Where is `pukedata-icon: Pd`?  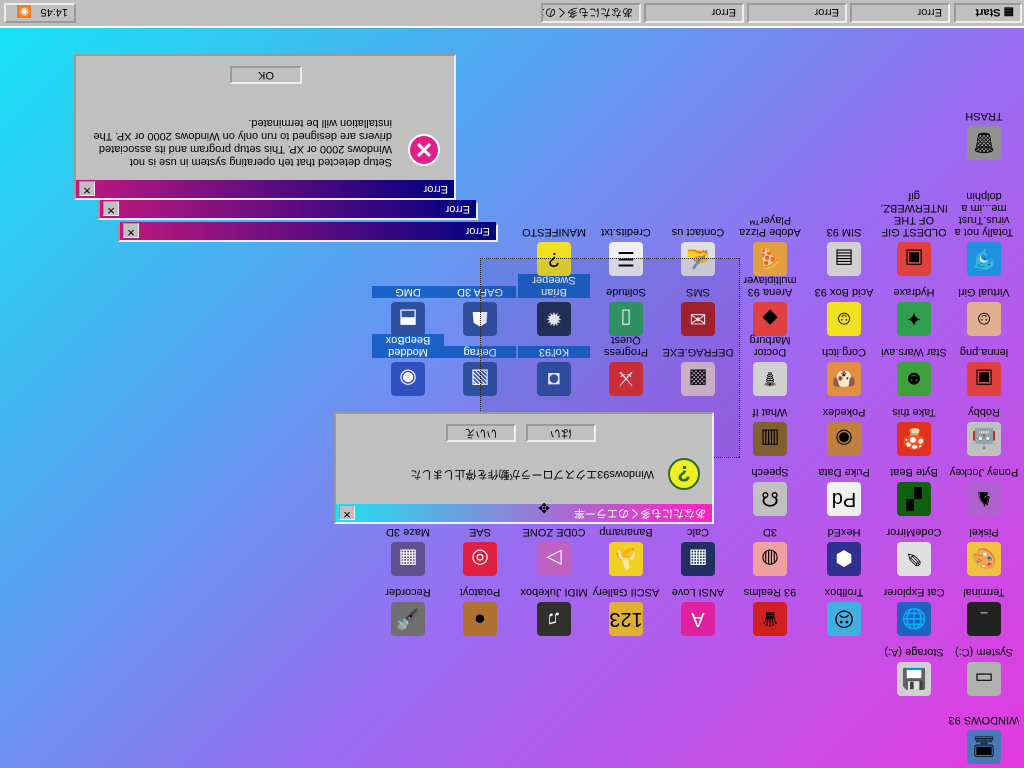 pukedata-icon: Pd is located at coordinates (844, 499).